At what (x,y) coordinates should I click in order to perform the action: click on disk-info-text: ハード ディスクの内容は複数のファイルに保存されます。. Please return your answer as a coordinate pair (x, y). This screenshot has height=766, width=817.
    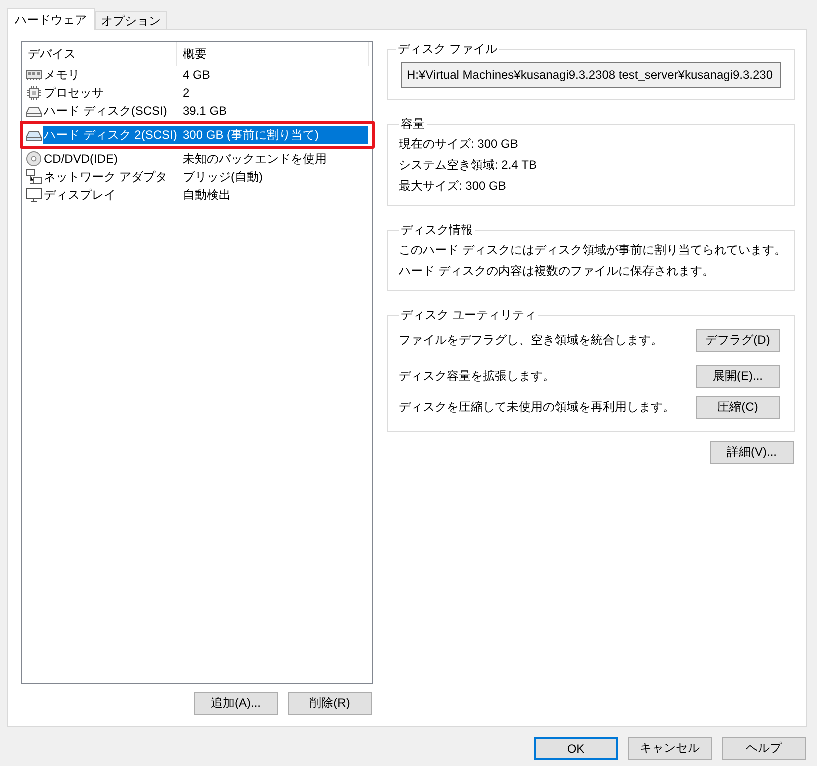
    Looking at the image, I should click on (557, 271).